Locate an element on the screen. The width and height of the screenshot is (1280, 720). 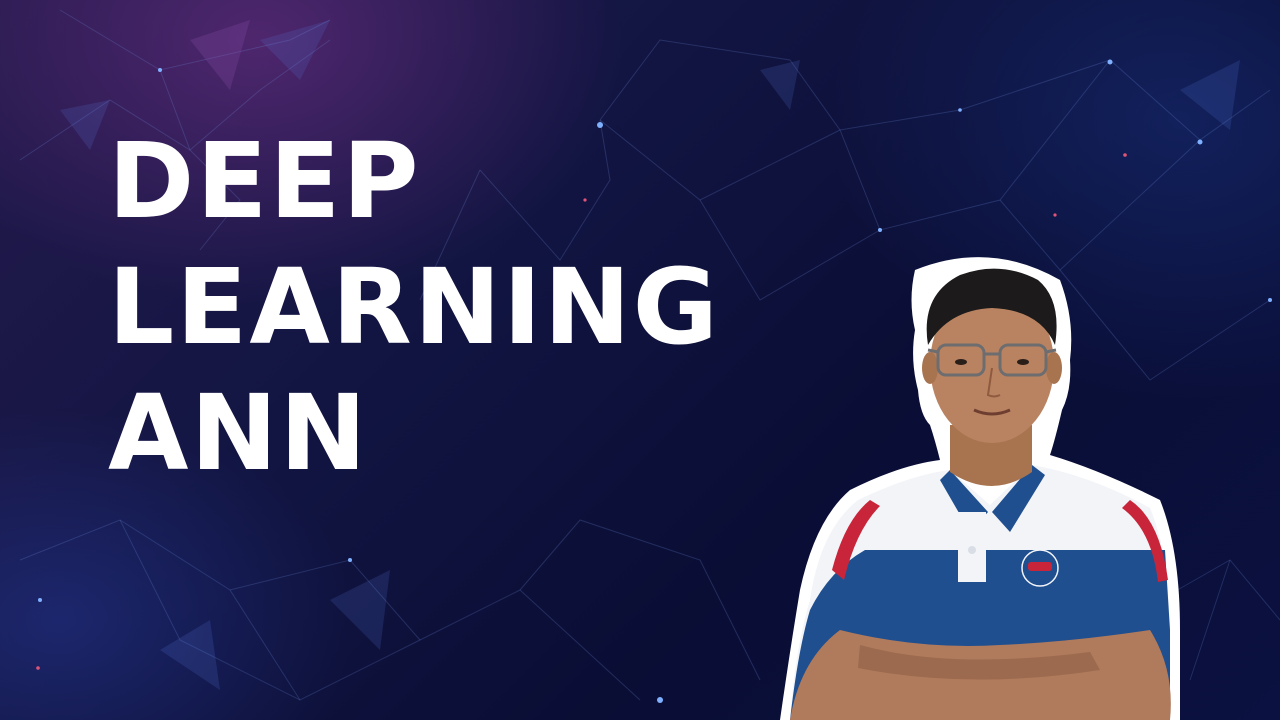
title-line-2: LEARNING is located at coordinates (414, 307).